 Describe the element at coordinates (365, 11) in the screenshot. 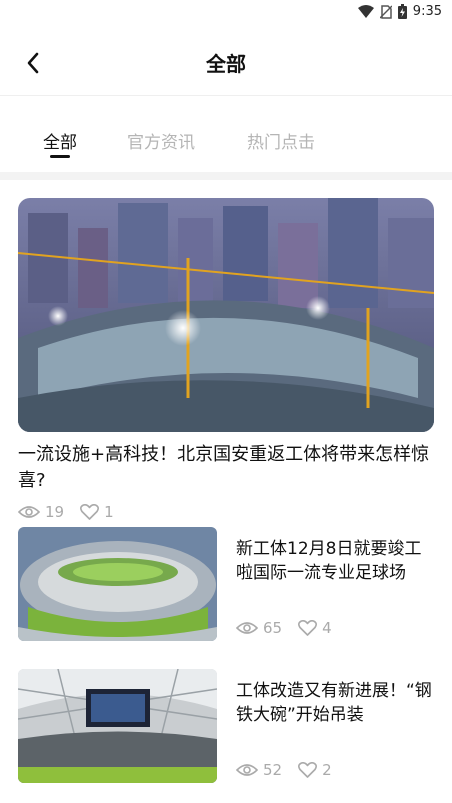

I see `wifi-icon` at that location.